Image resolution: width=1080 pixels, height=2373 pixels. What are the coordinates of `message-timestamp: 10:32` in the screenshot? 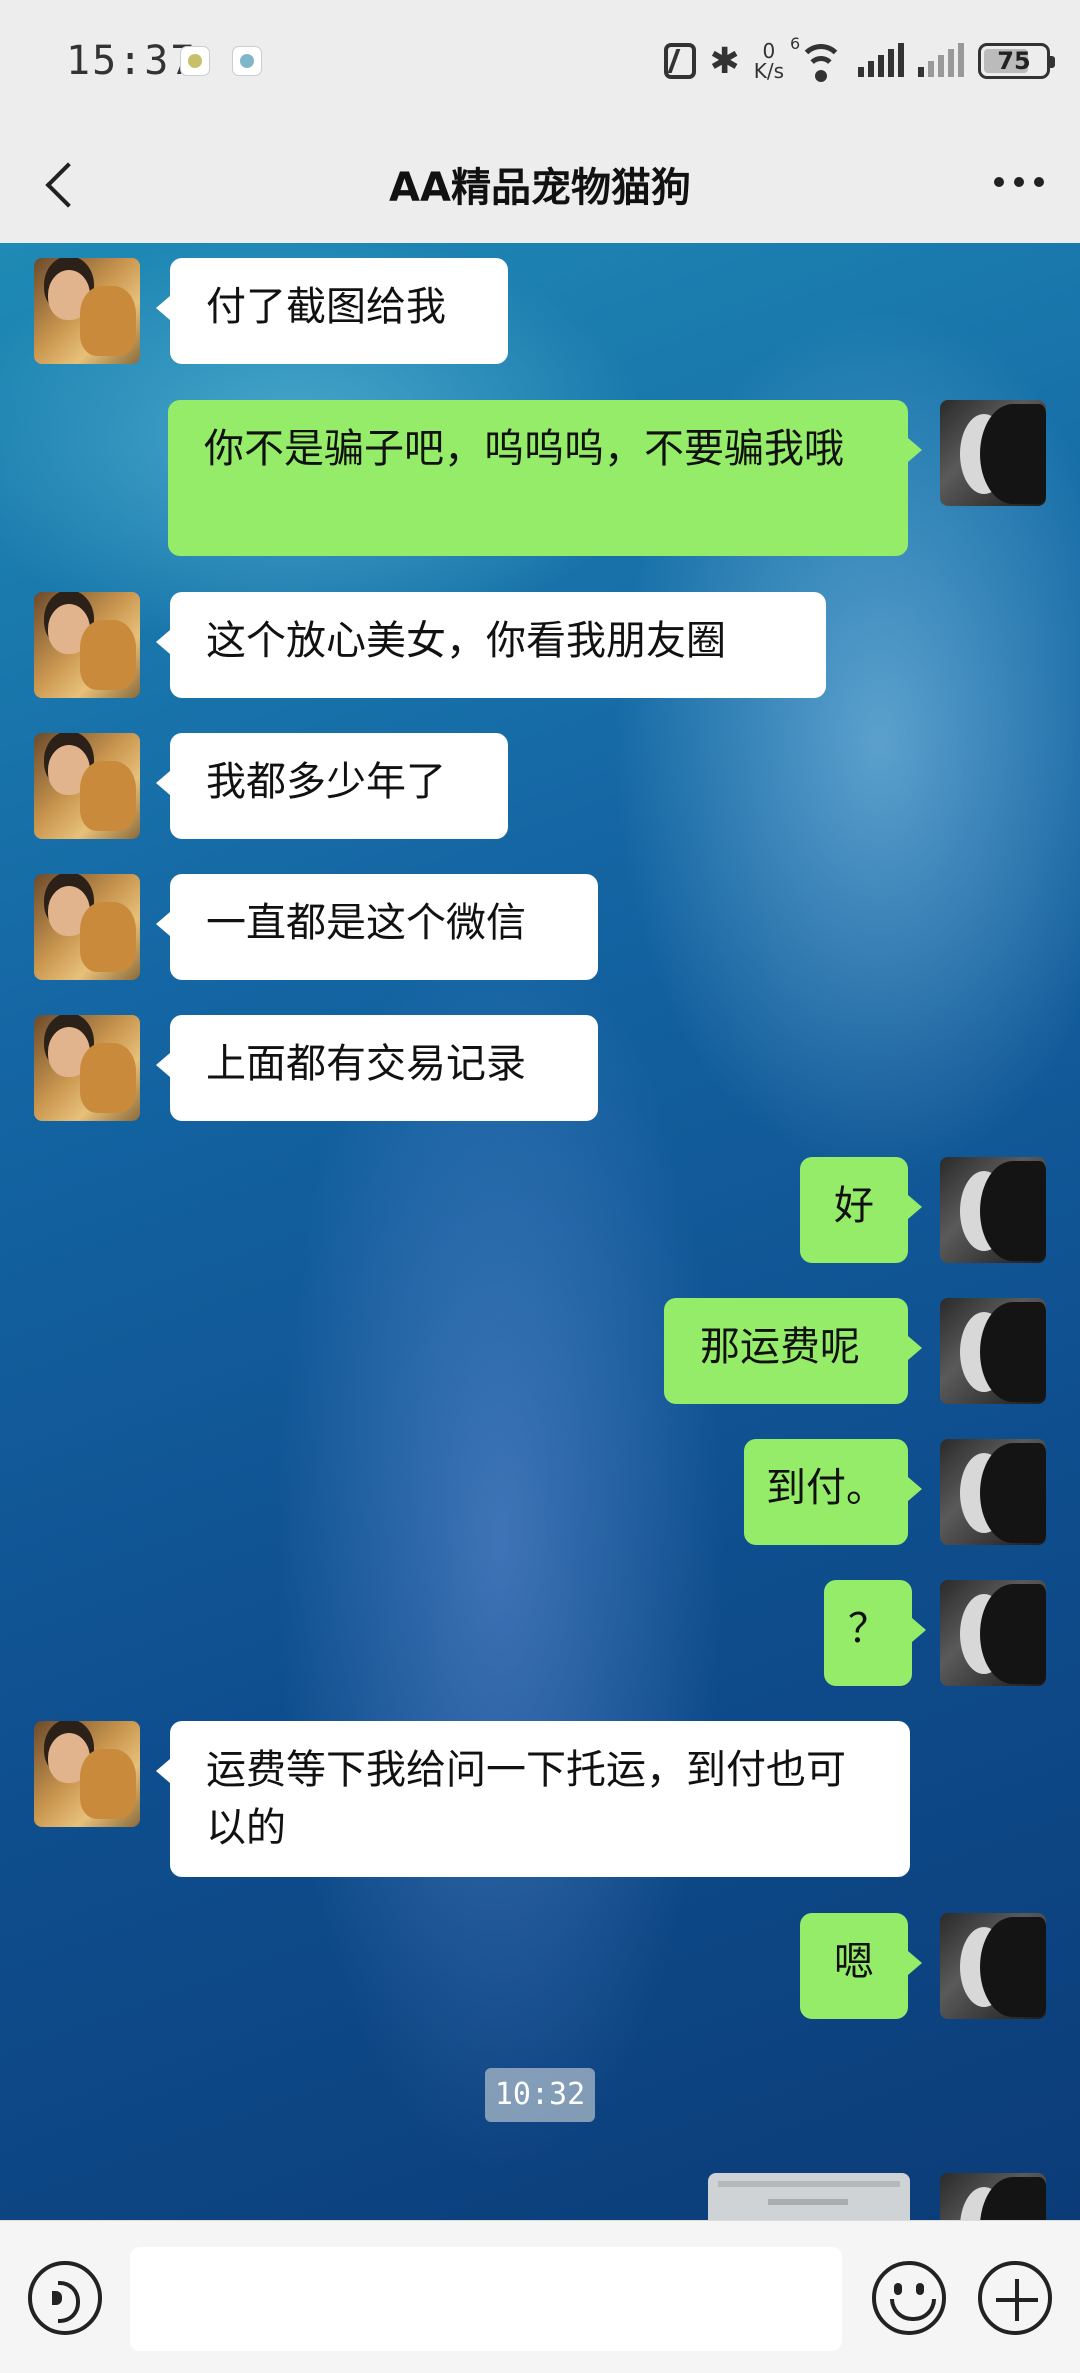 It's located at (540, 2095).